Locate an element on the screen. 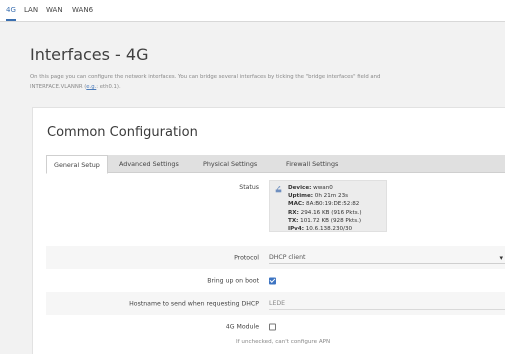 Image resolution: width=505 pixels, height=354 pixels. status-ipv4: IPv4: 10.6.138.230/30 is located at coordinates (320, 229).